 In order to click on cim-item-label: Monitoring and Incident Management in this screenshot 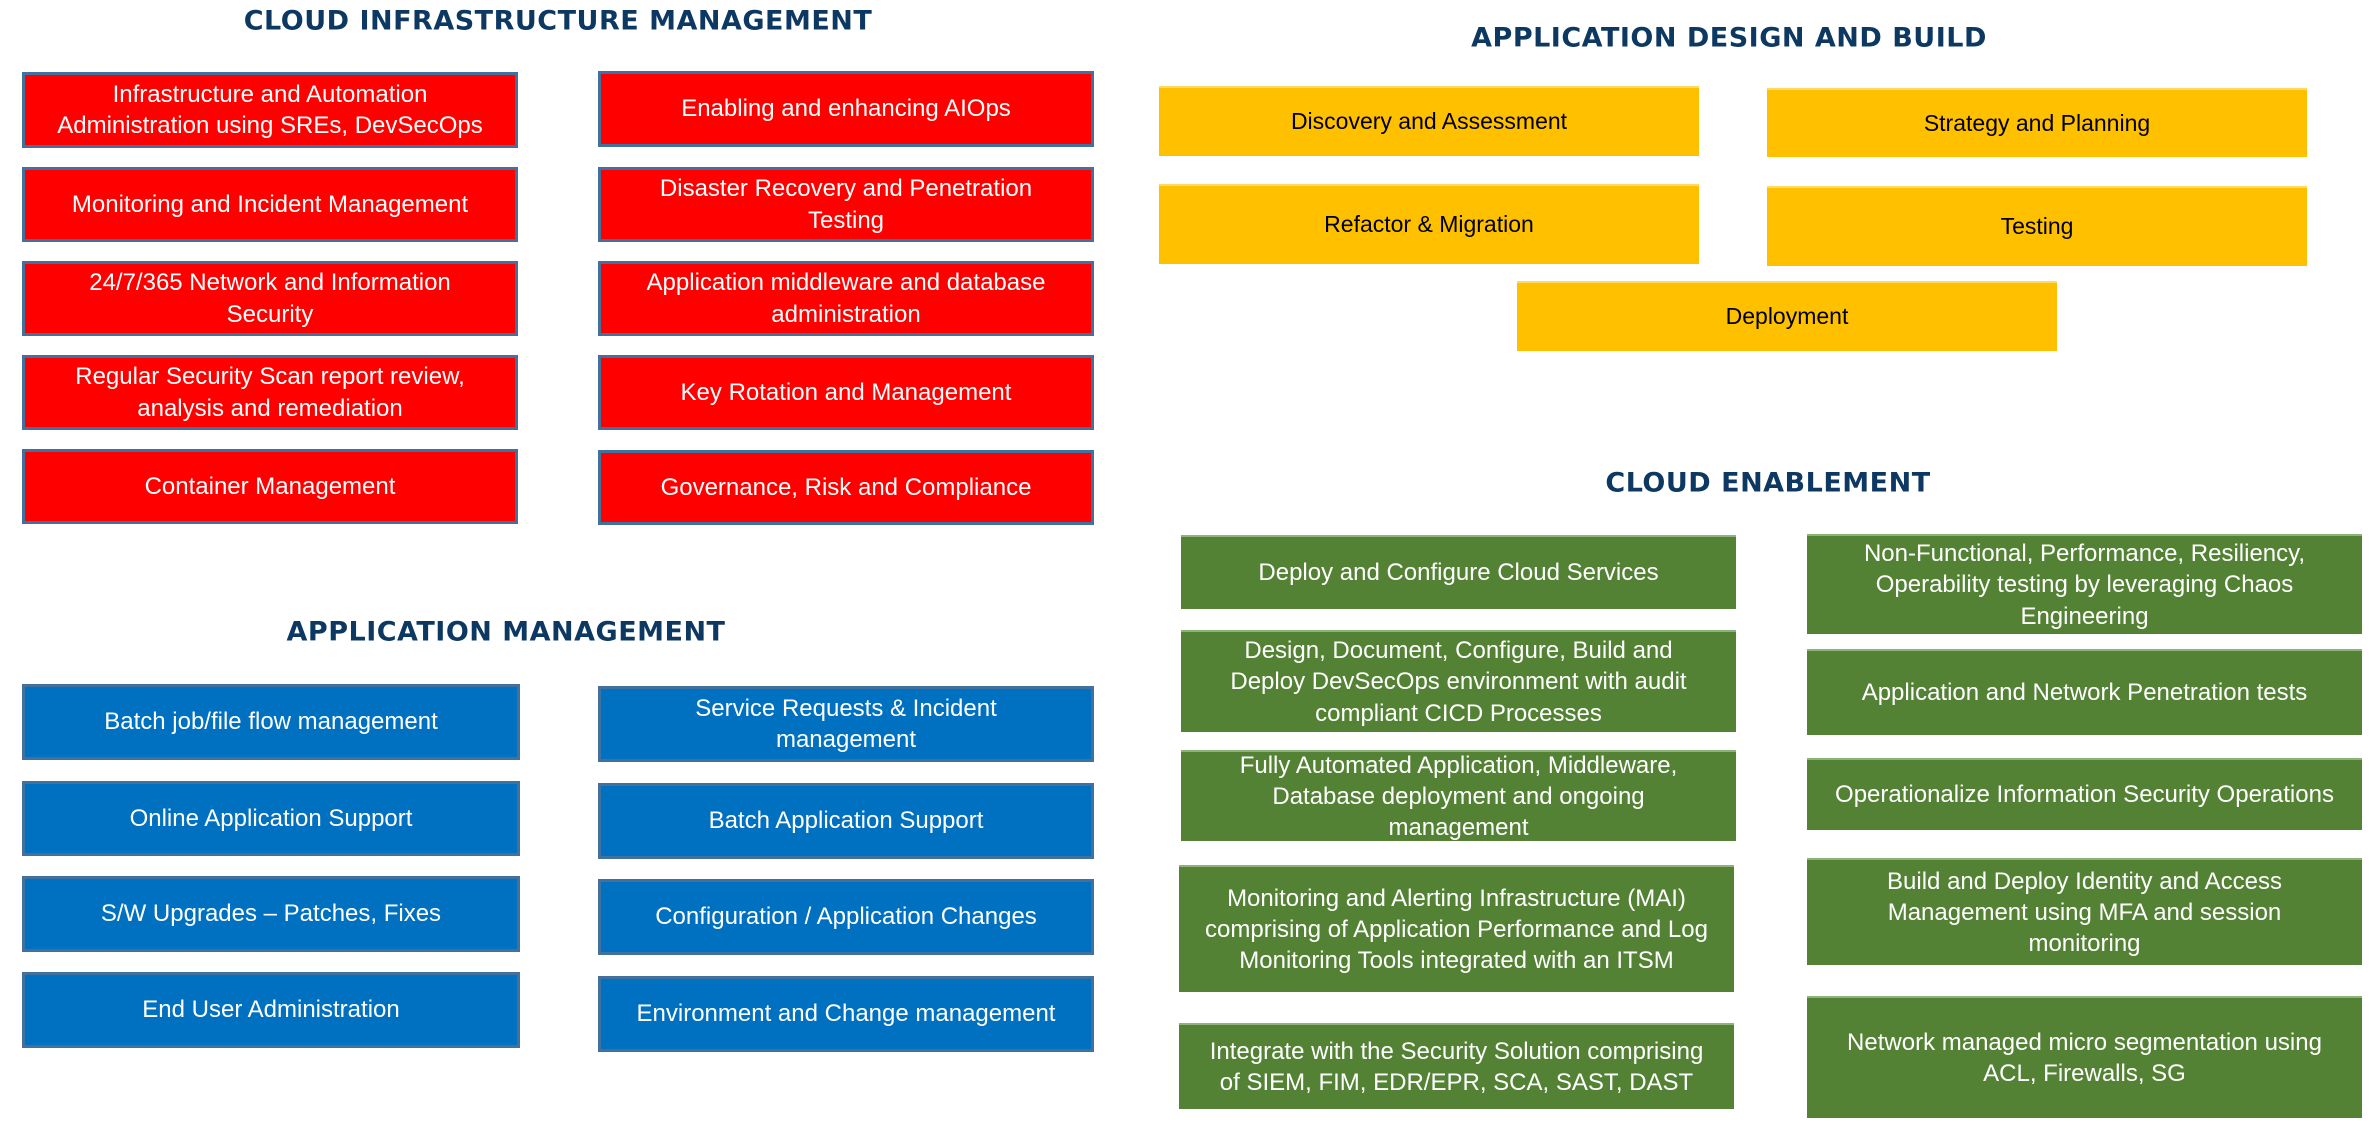, I will do `click(270, 204)`.